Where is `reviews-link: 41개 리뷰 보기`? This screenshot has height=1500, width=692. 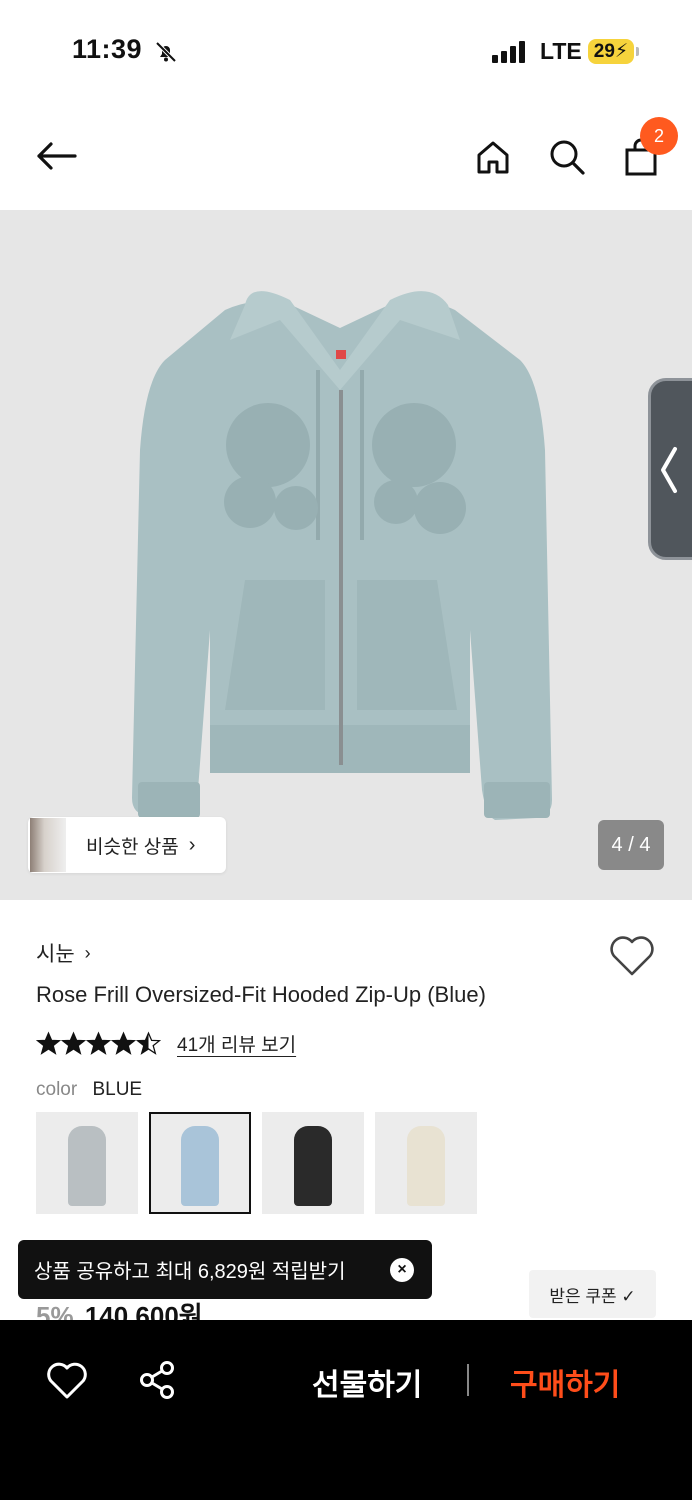
reviews-link: 41개 리뷰 보기 is located at coordinates (236, 1043).